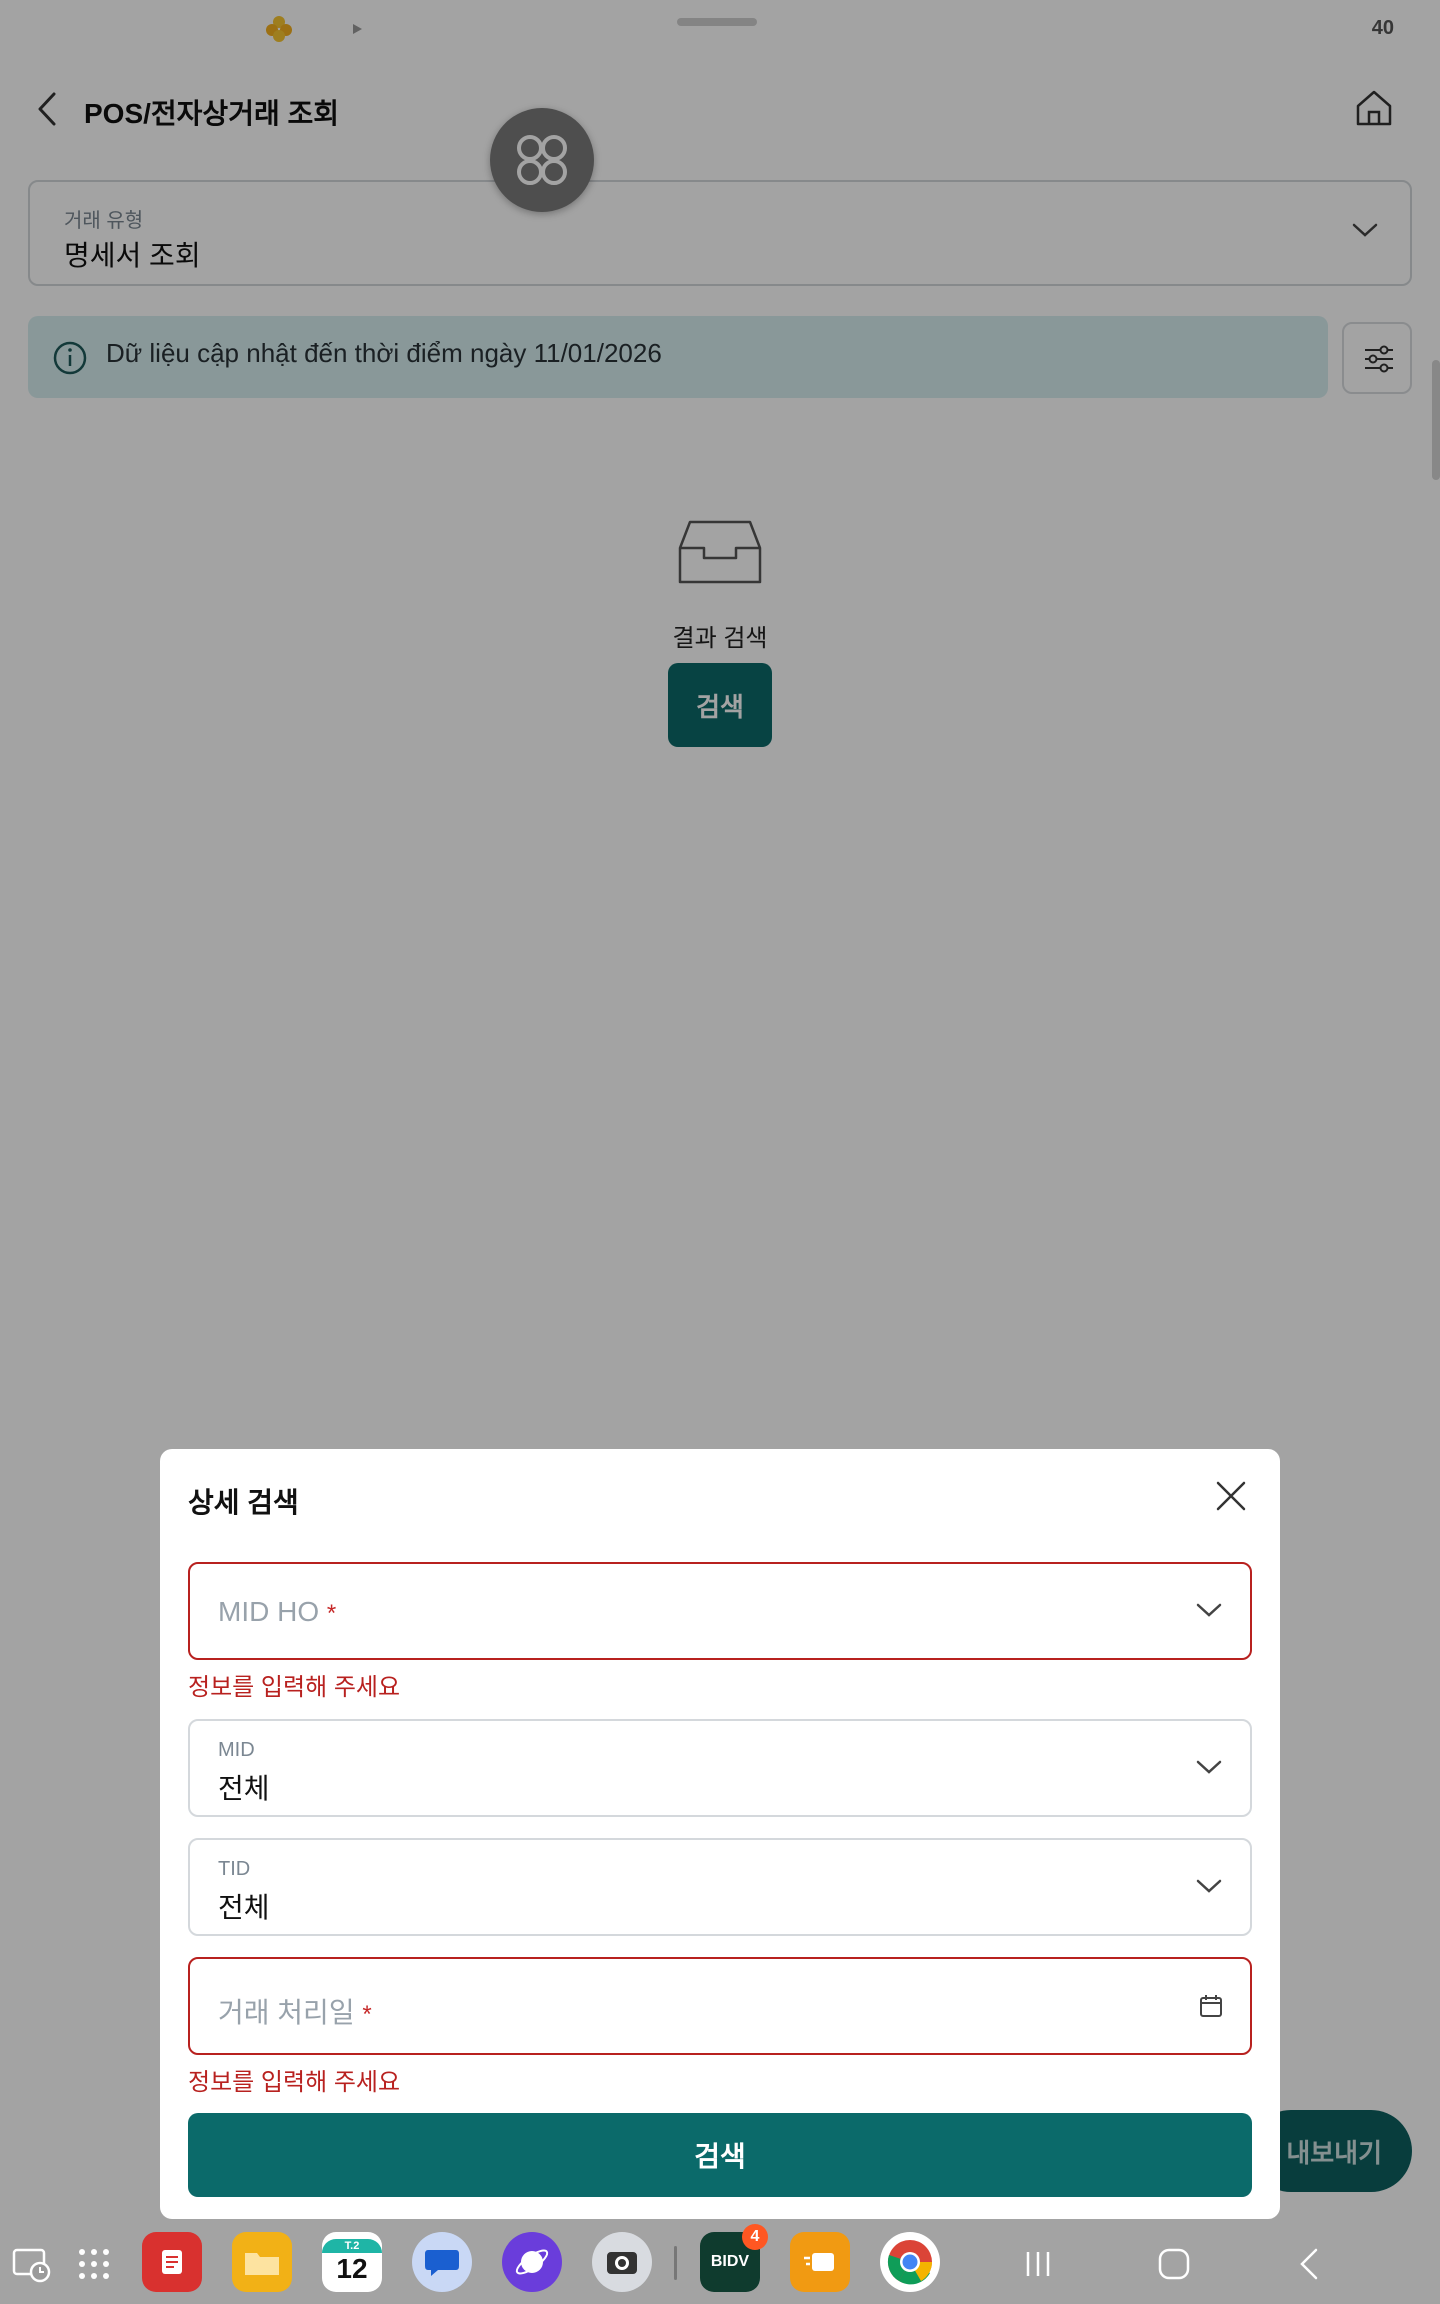  I want to click on mid-ho-placeholder: MID HO *, so click(277, 1612).